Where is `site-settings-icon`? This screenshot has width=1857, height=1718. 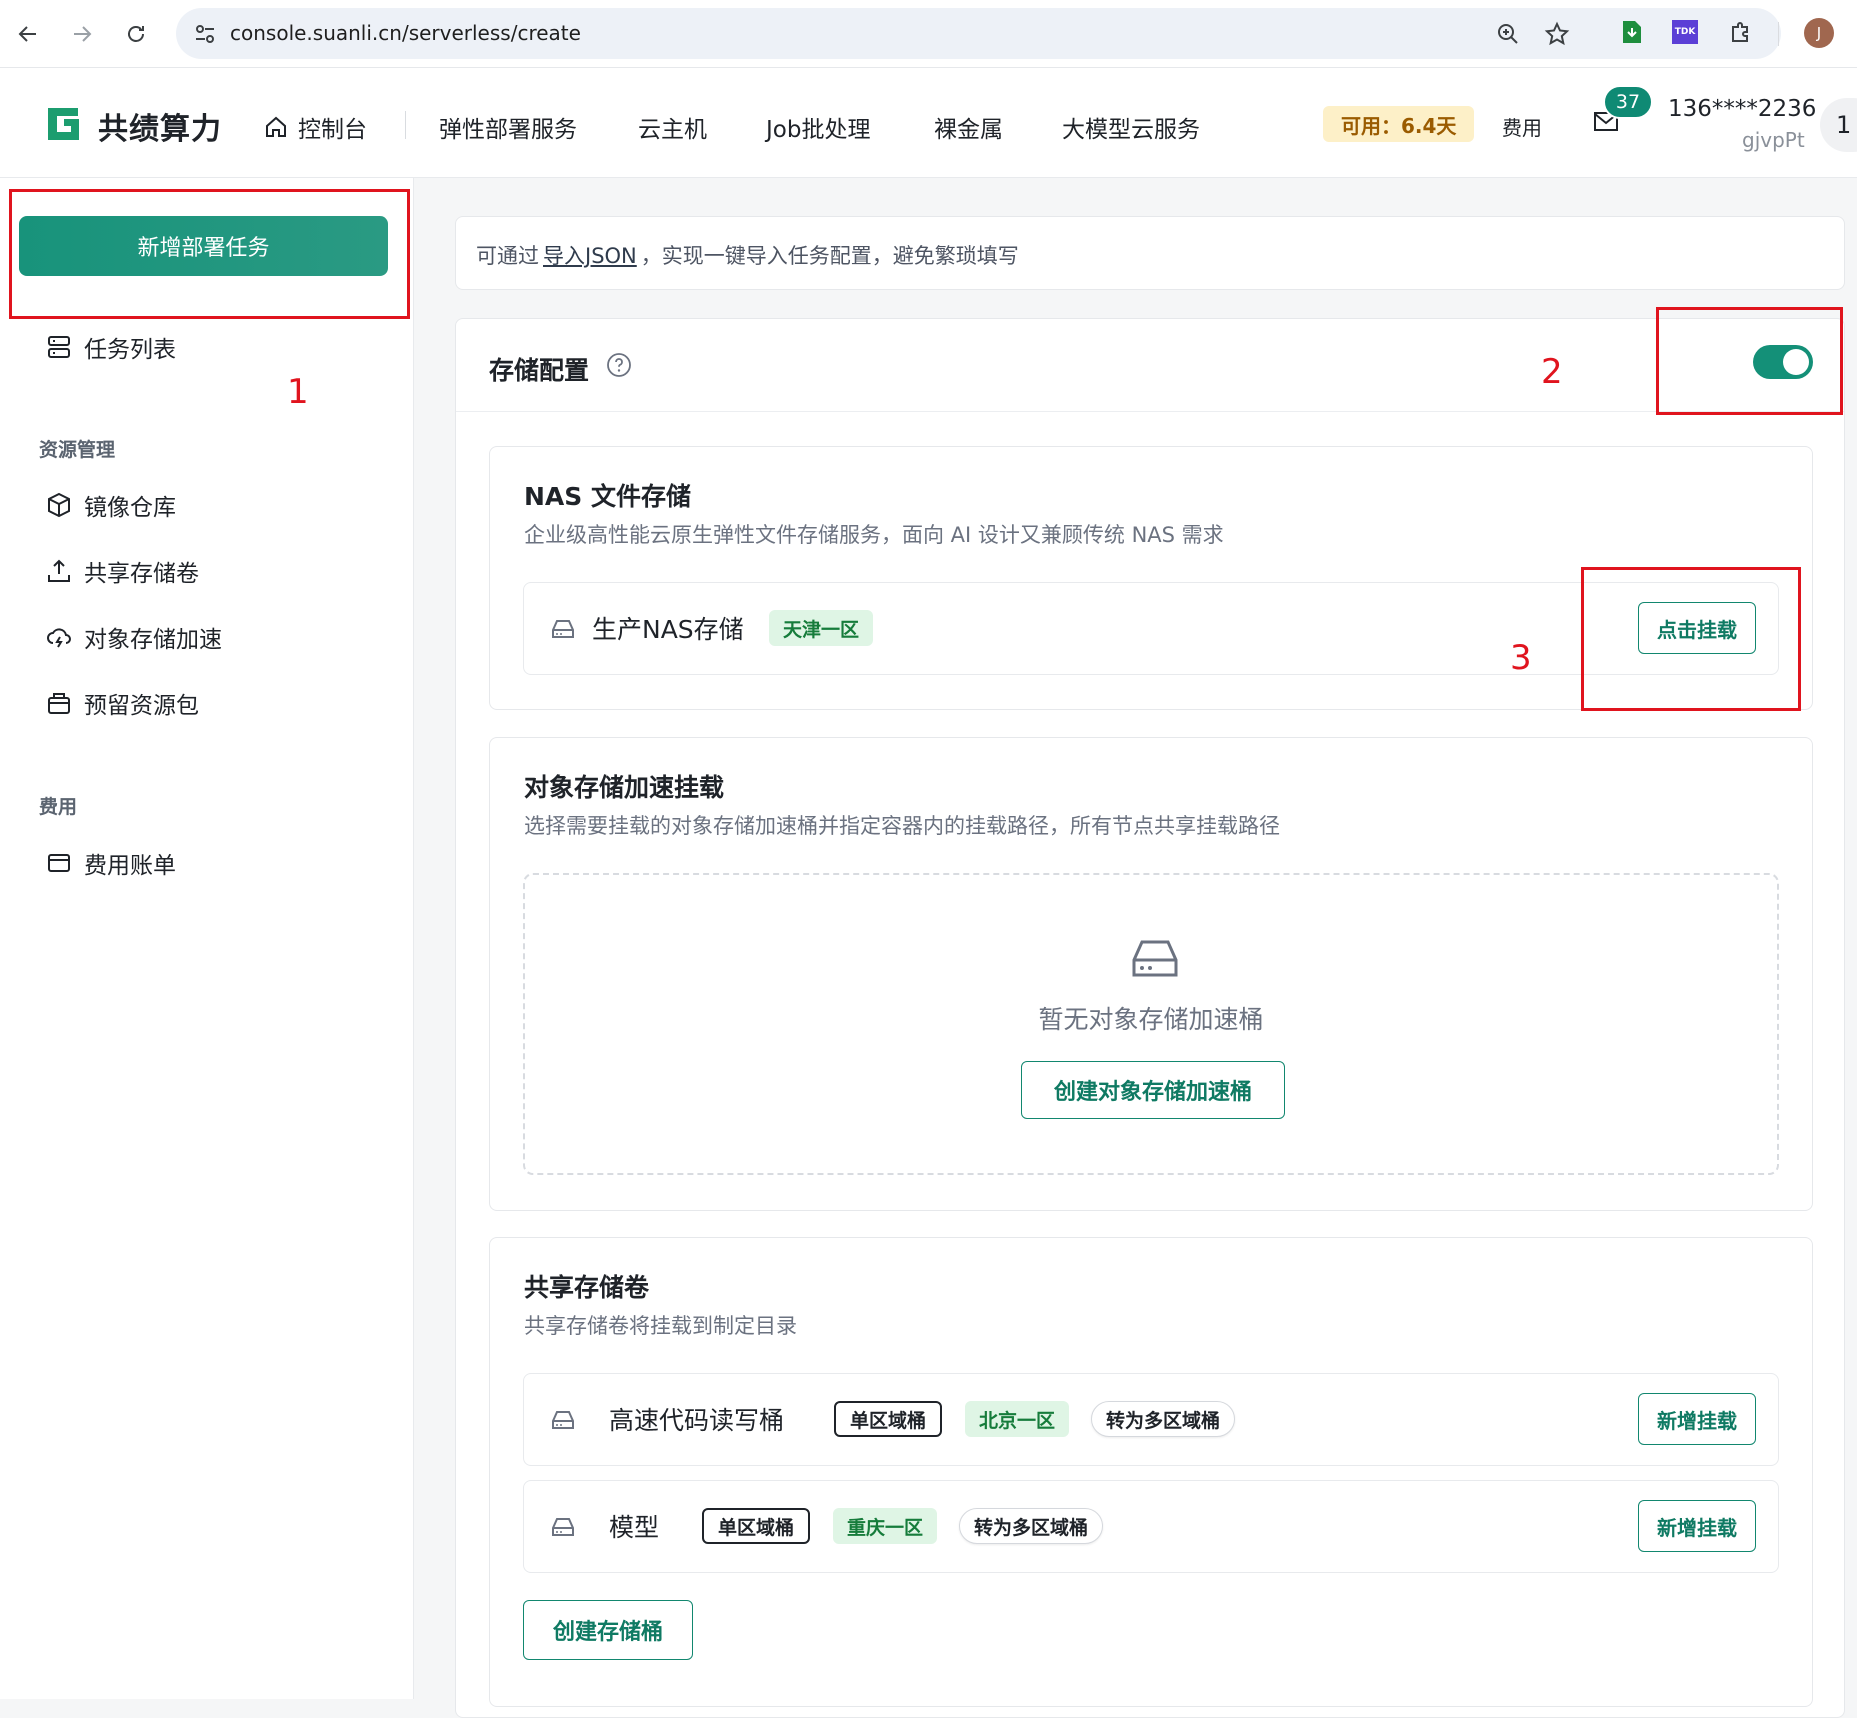
site-settings-icon is located at coordinates (205, 34).